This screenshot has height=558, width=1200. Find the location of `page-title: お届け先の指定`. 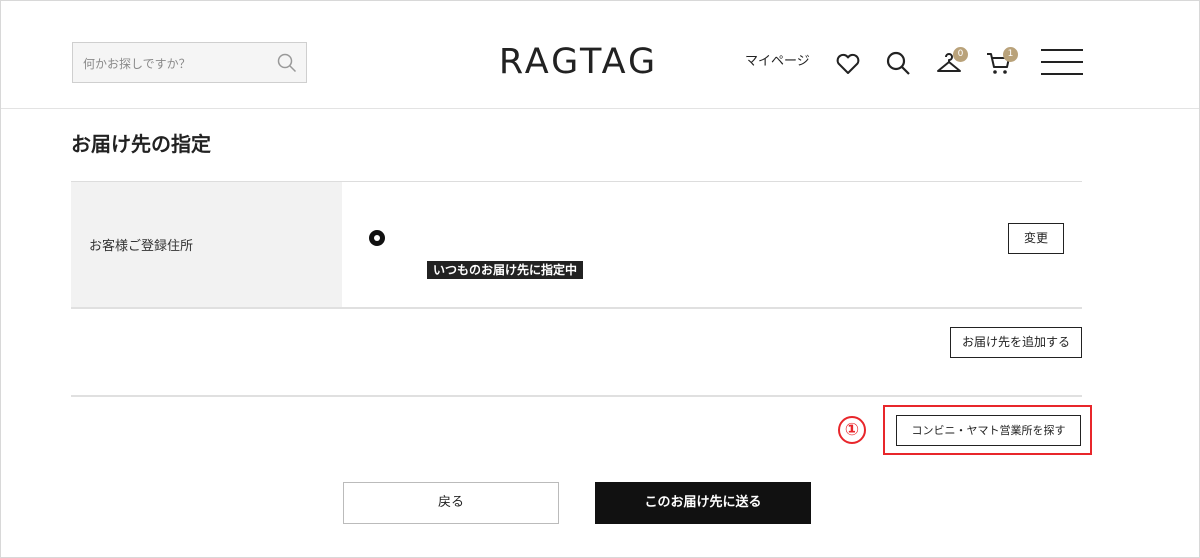

page-title: お届け先の指定 is located at coordinates (141, 144).